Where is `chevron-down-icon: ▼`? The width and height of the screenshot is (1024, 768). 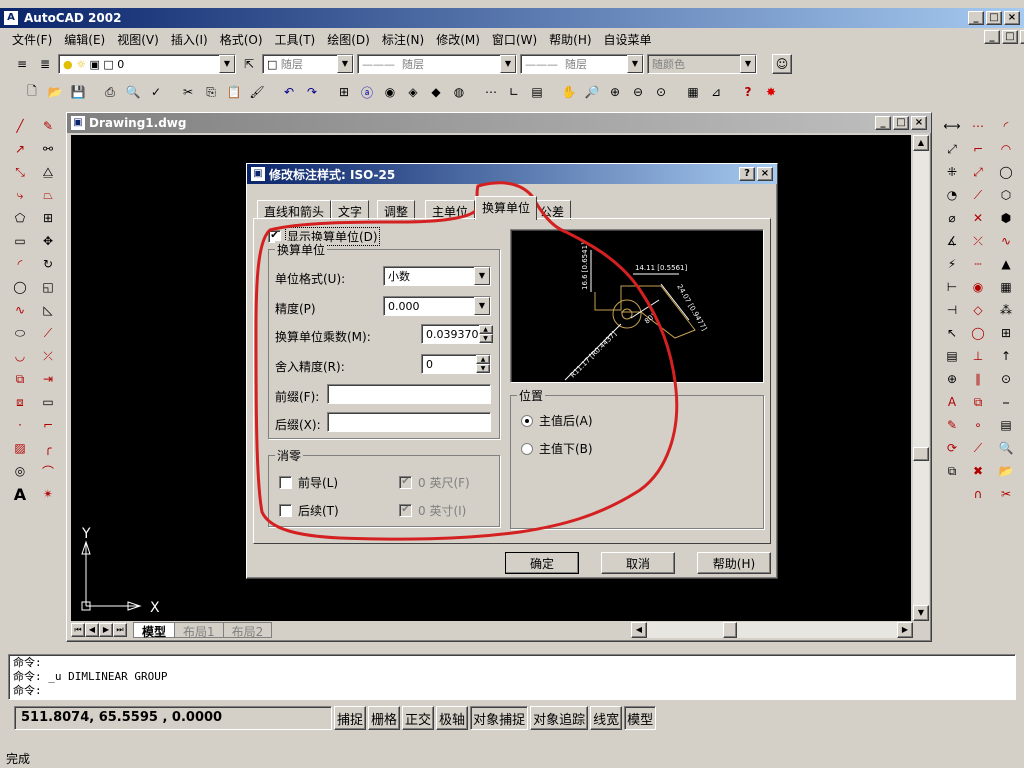 chevron-down-icon: ▼ is located at coordinates (482, 306).